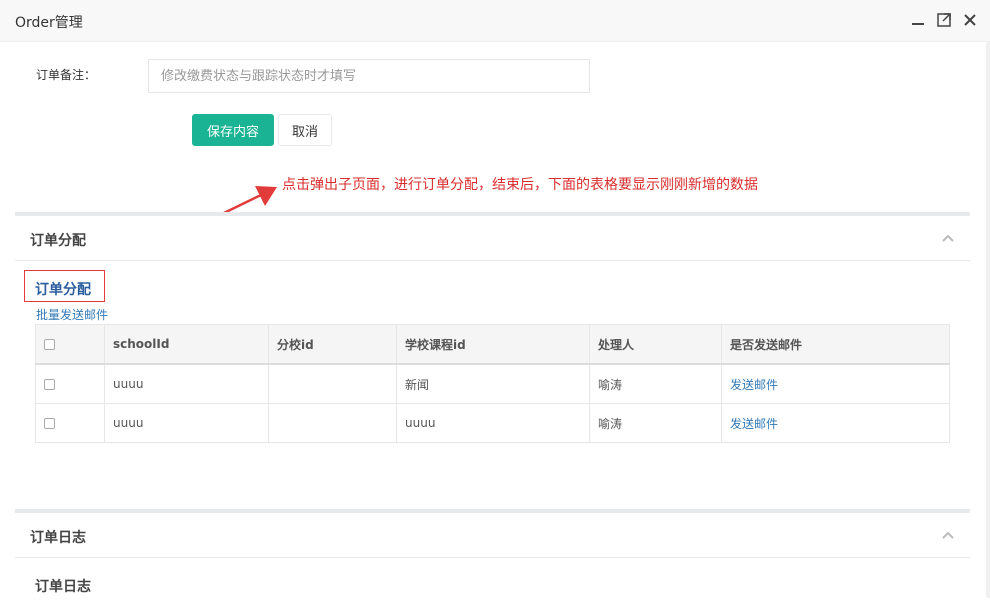  Describe the element at coordinates (944, 20) in the screenshot. I see `maximize-icon` at that location.